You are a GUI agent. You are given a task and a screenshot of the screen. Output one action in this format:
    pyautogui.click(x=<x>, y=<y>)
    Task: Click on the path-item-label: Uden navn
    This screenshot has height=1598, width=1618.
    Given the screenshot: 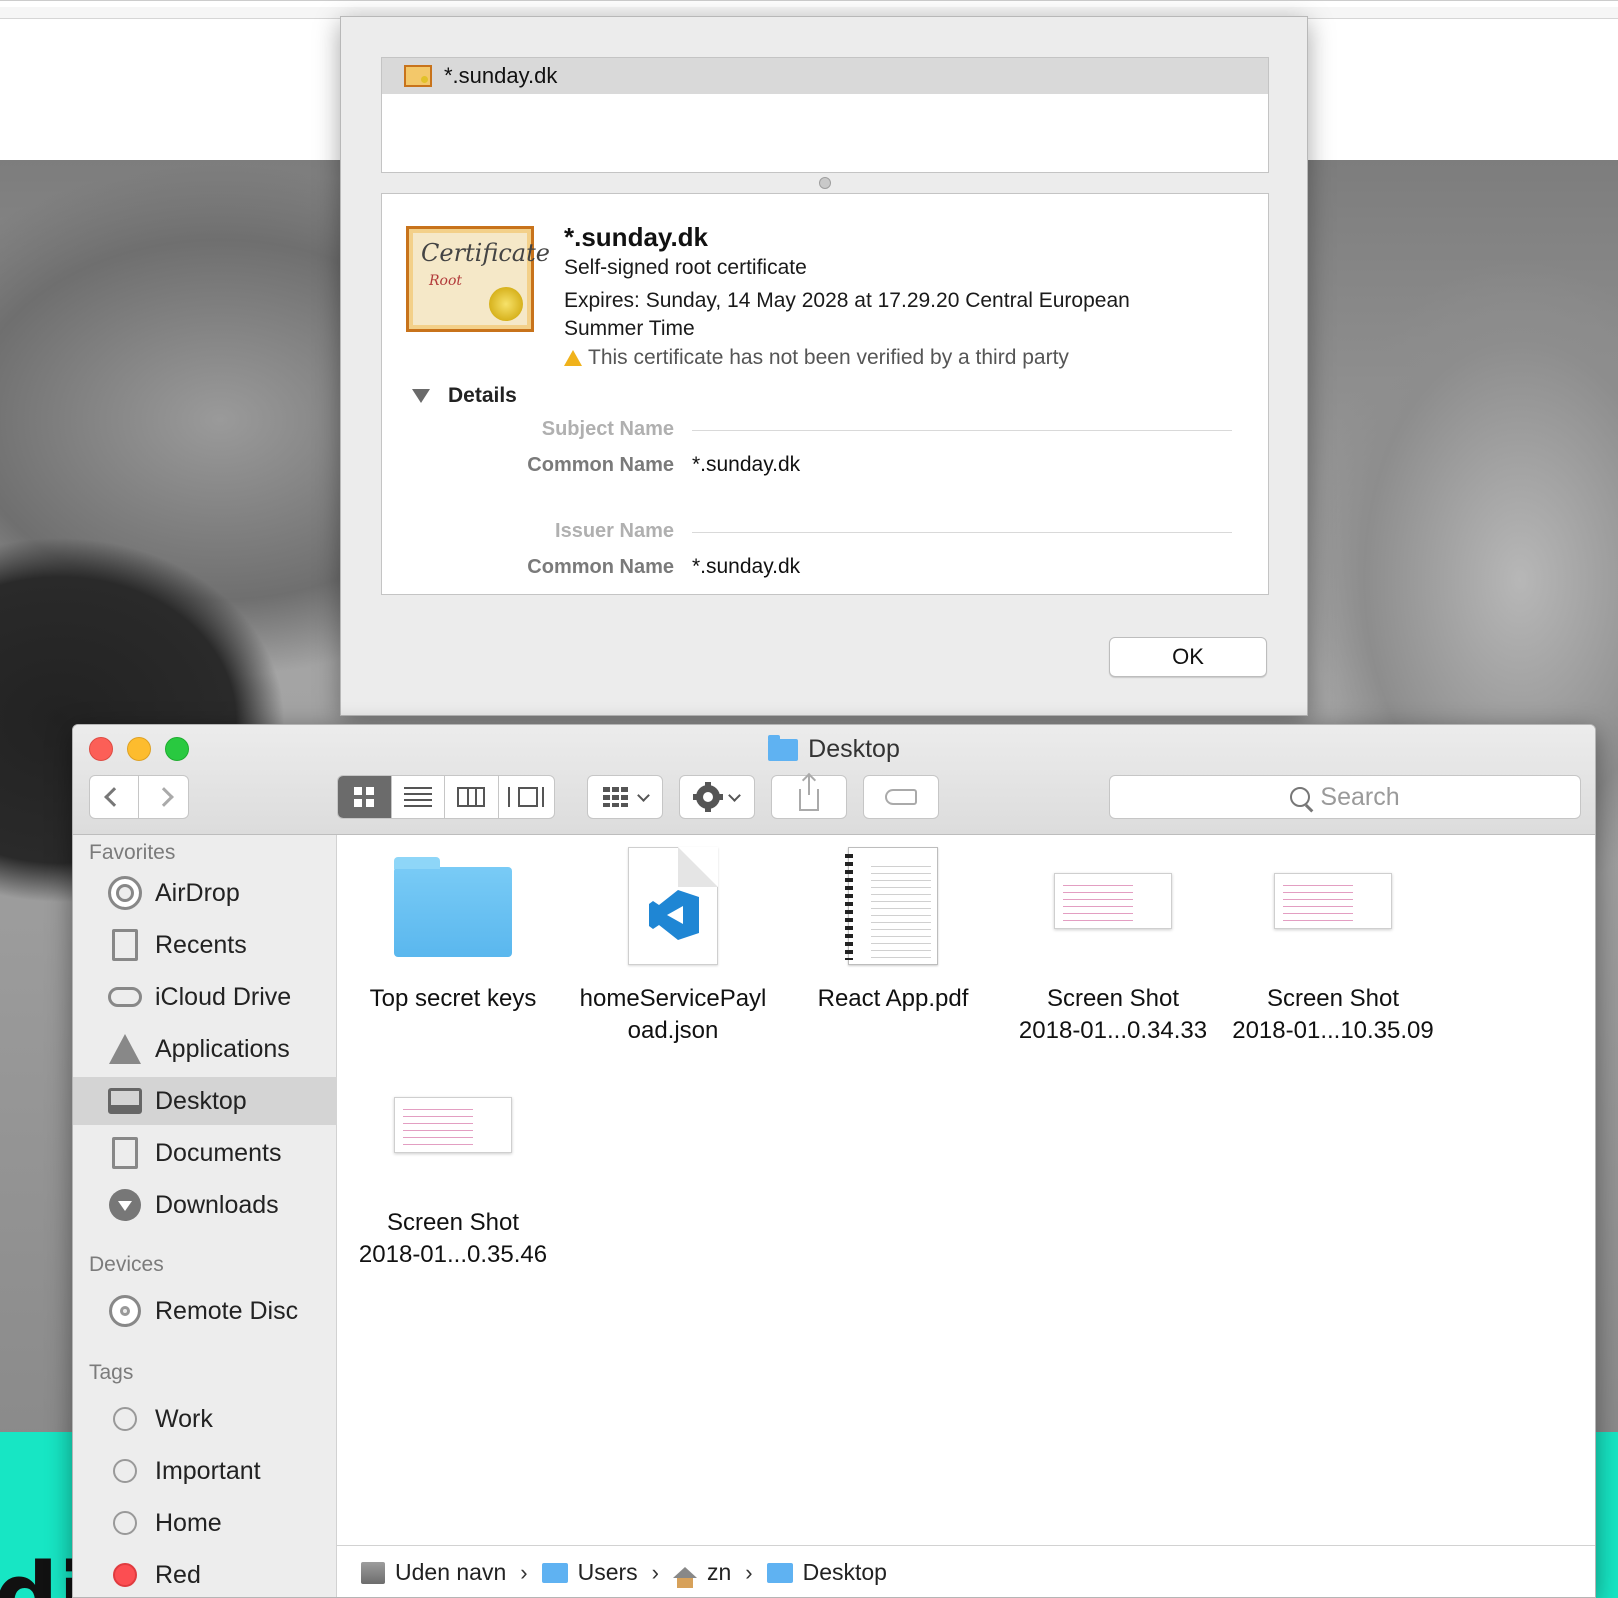 What is the action you would take?
    pyautogui.click(x=451, y=1572)
    